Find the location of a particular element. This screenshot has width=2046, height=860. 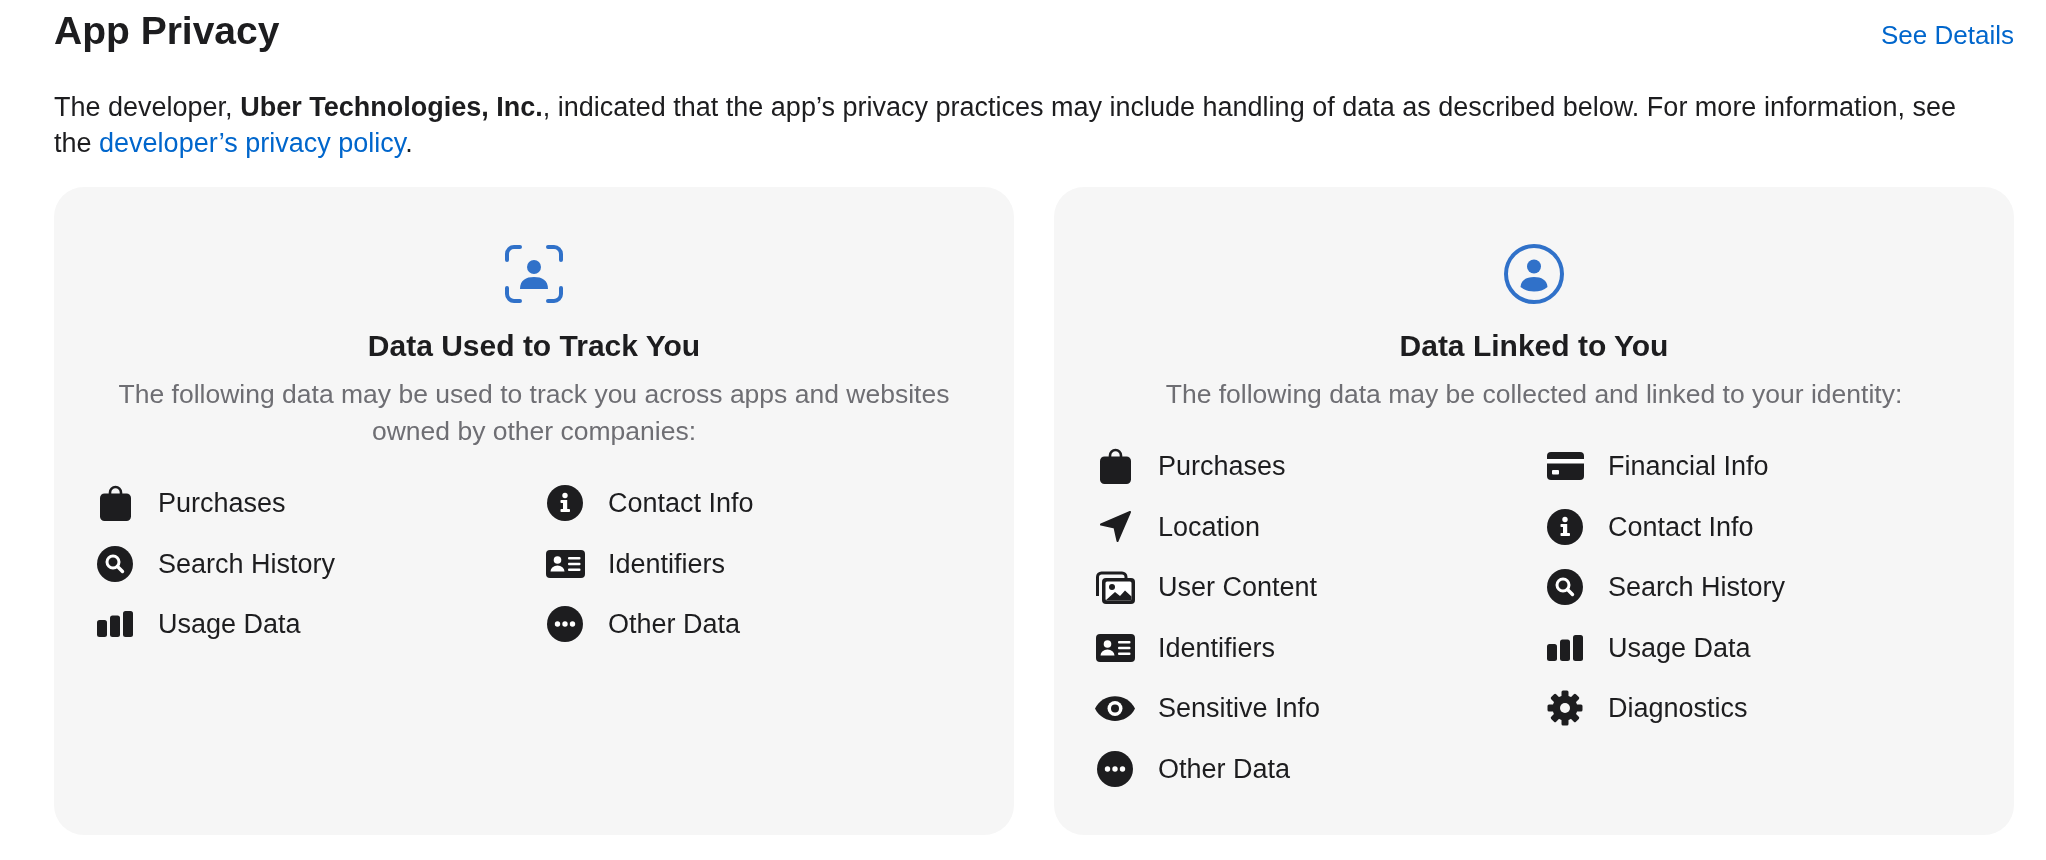

privacy-policy-link: developer’s privacy policy is located at coordinates (252, 143).